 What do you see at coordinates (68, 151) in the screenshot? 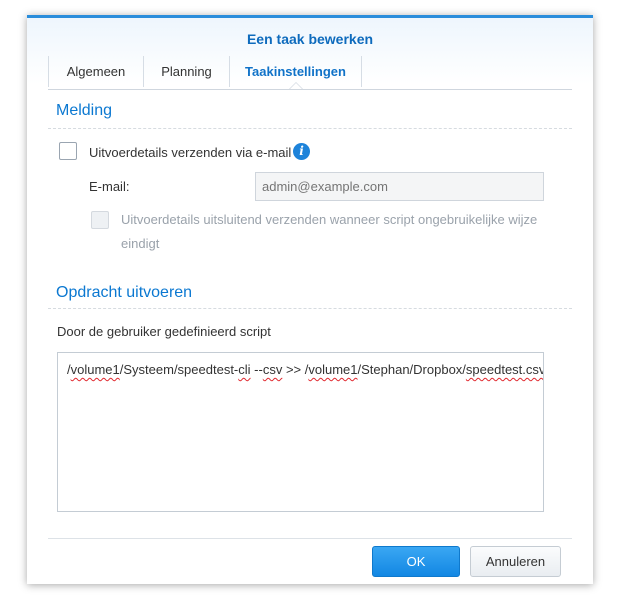
I see `send-details-checkbox` at bounding box center [68, 151].